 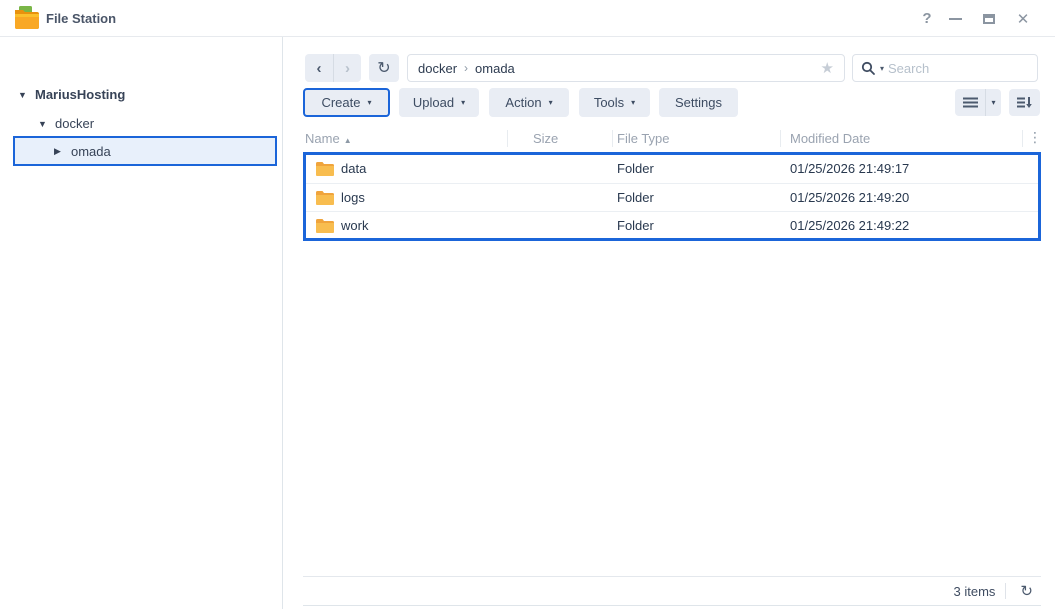 I want to click on maximize-icon, so click(x=989, y=18).